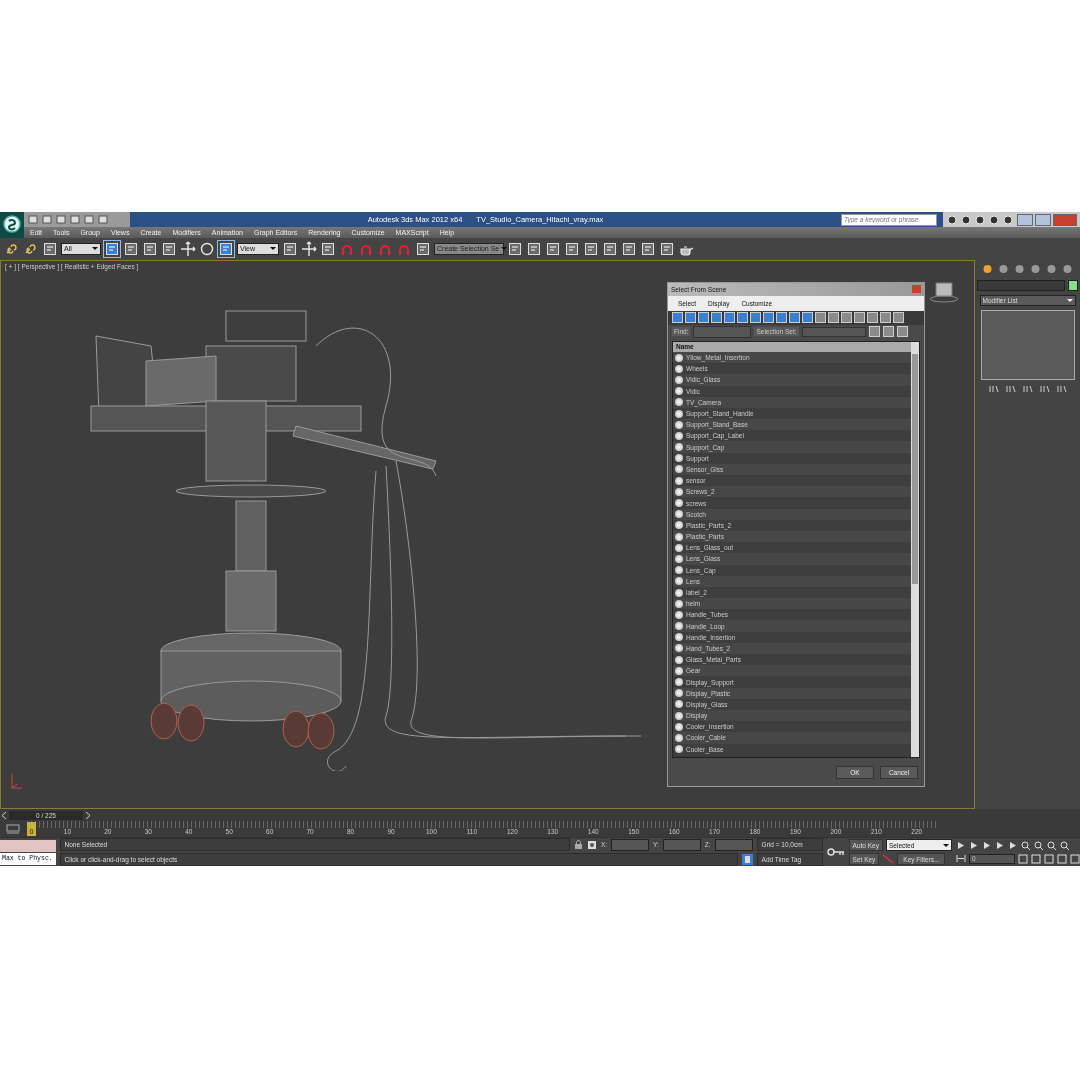 The image size is (1080, 1080). I want to click on app-logo-icon, so click(12, 225).